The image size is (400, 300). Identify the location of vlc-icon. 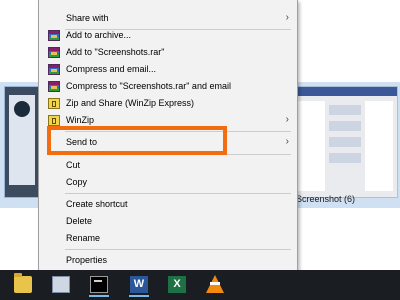
(215, 284).